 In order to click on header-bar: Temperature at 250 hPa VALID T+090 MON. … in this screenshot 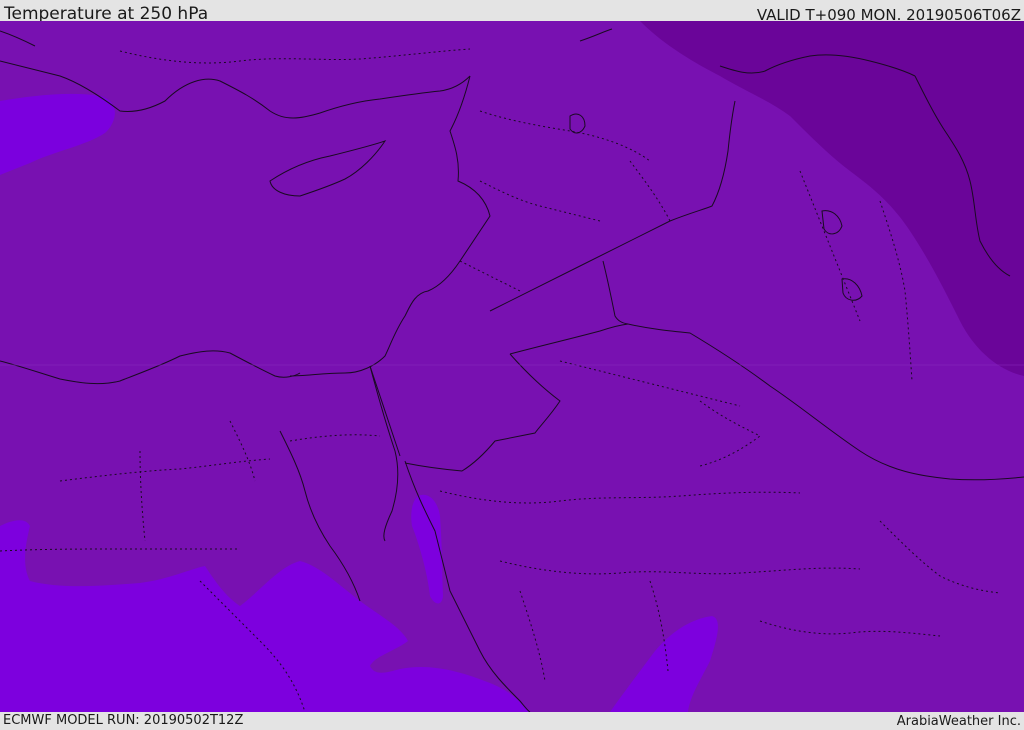, I will do `click(512, 12)`.